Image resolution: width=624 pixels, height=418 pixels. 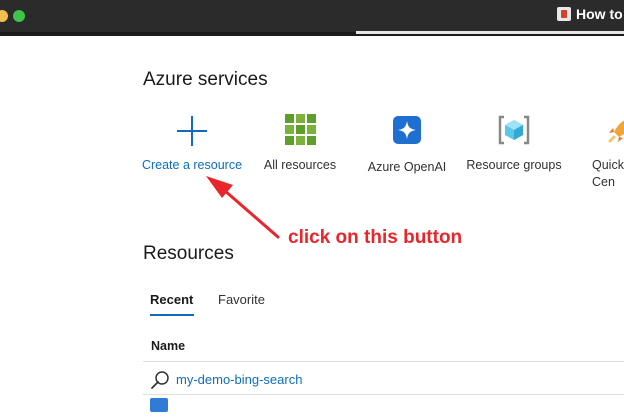 I want to click on translator-icon, so click(x=159, y=405).